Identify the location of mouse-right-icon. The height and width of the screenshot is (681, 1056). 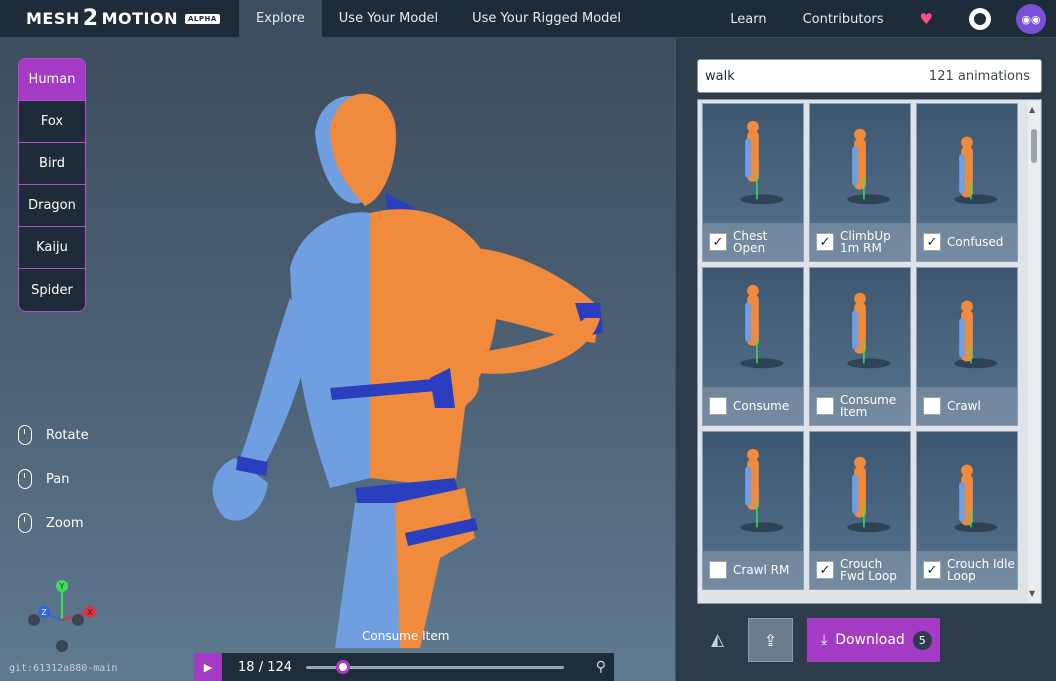
(25, 479).